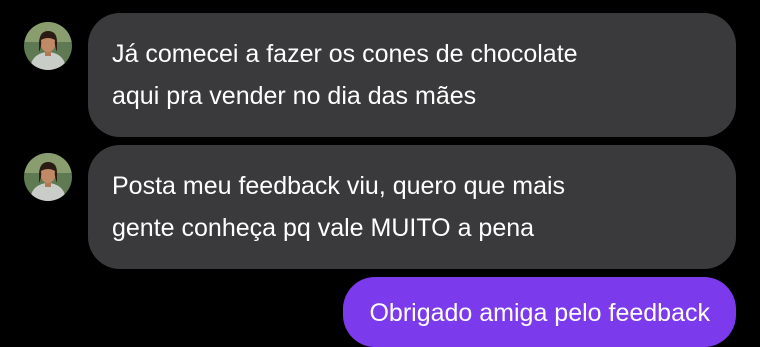 The height and width of the screenshot is (347, 760). What do you see at coordinates (294, 96) in the screenshot?
I see `message-text-line: aqui pra vender no dia das mães` at bounding box center [294, 96].